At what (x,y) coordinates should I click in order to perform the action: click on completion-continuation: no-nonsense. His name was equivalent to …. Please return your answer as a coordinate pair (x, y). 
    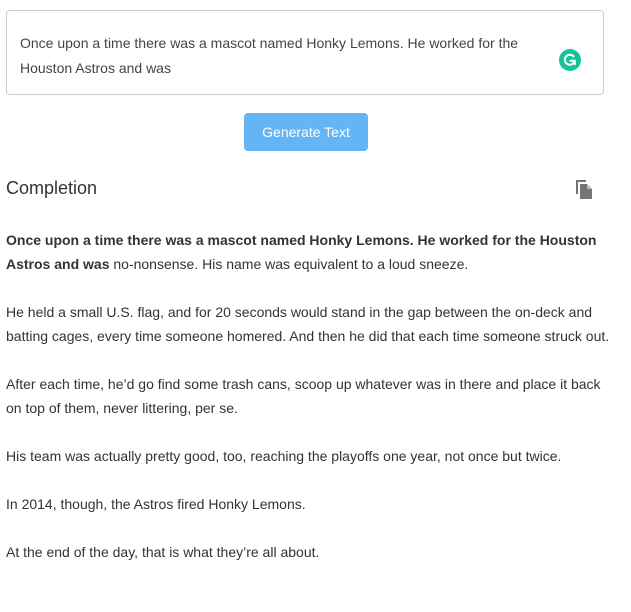
    Looking at the image, I should click on (289, 264).